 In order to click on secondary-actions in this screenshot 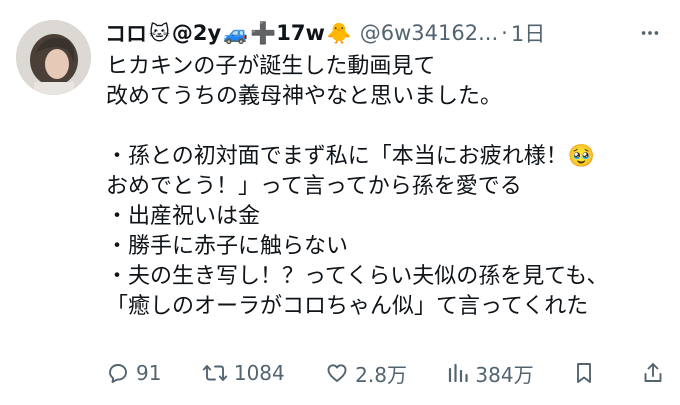, I will do `click(619, 373)`.